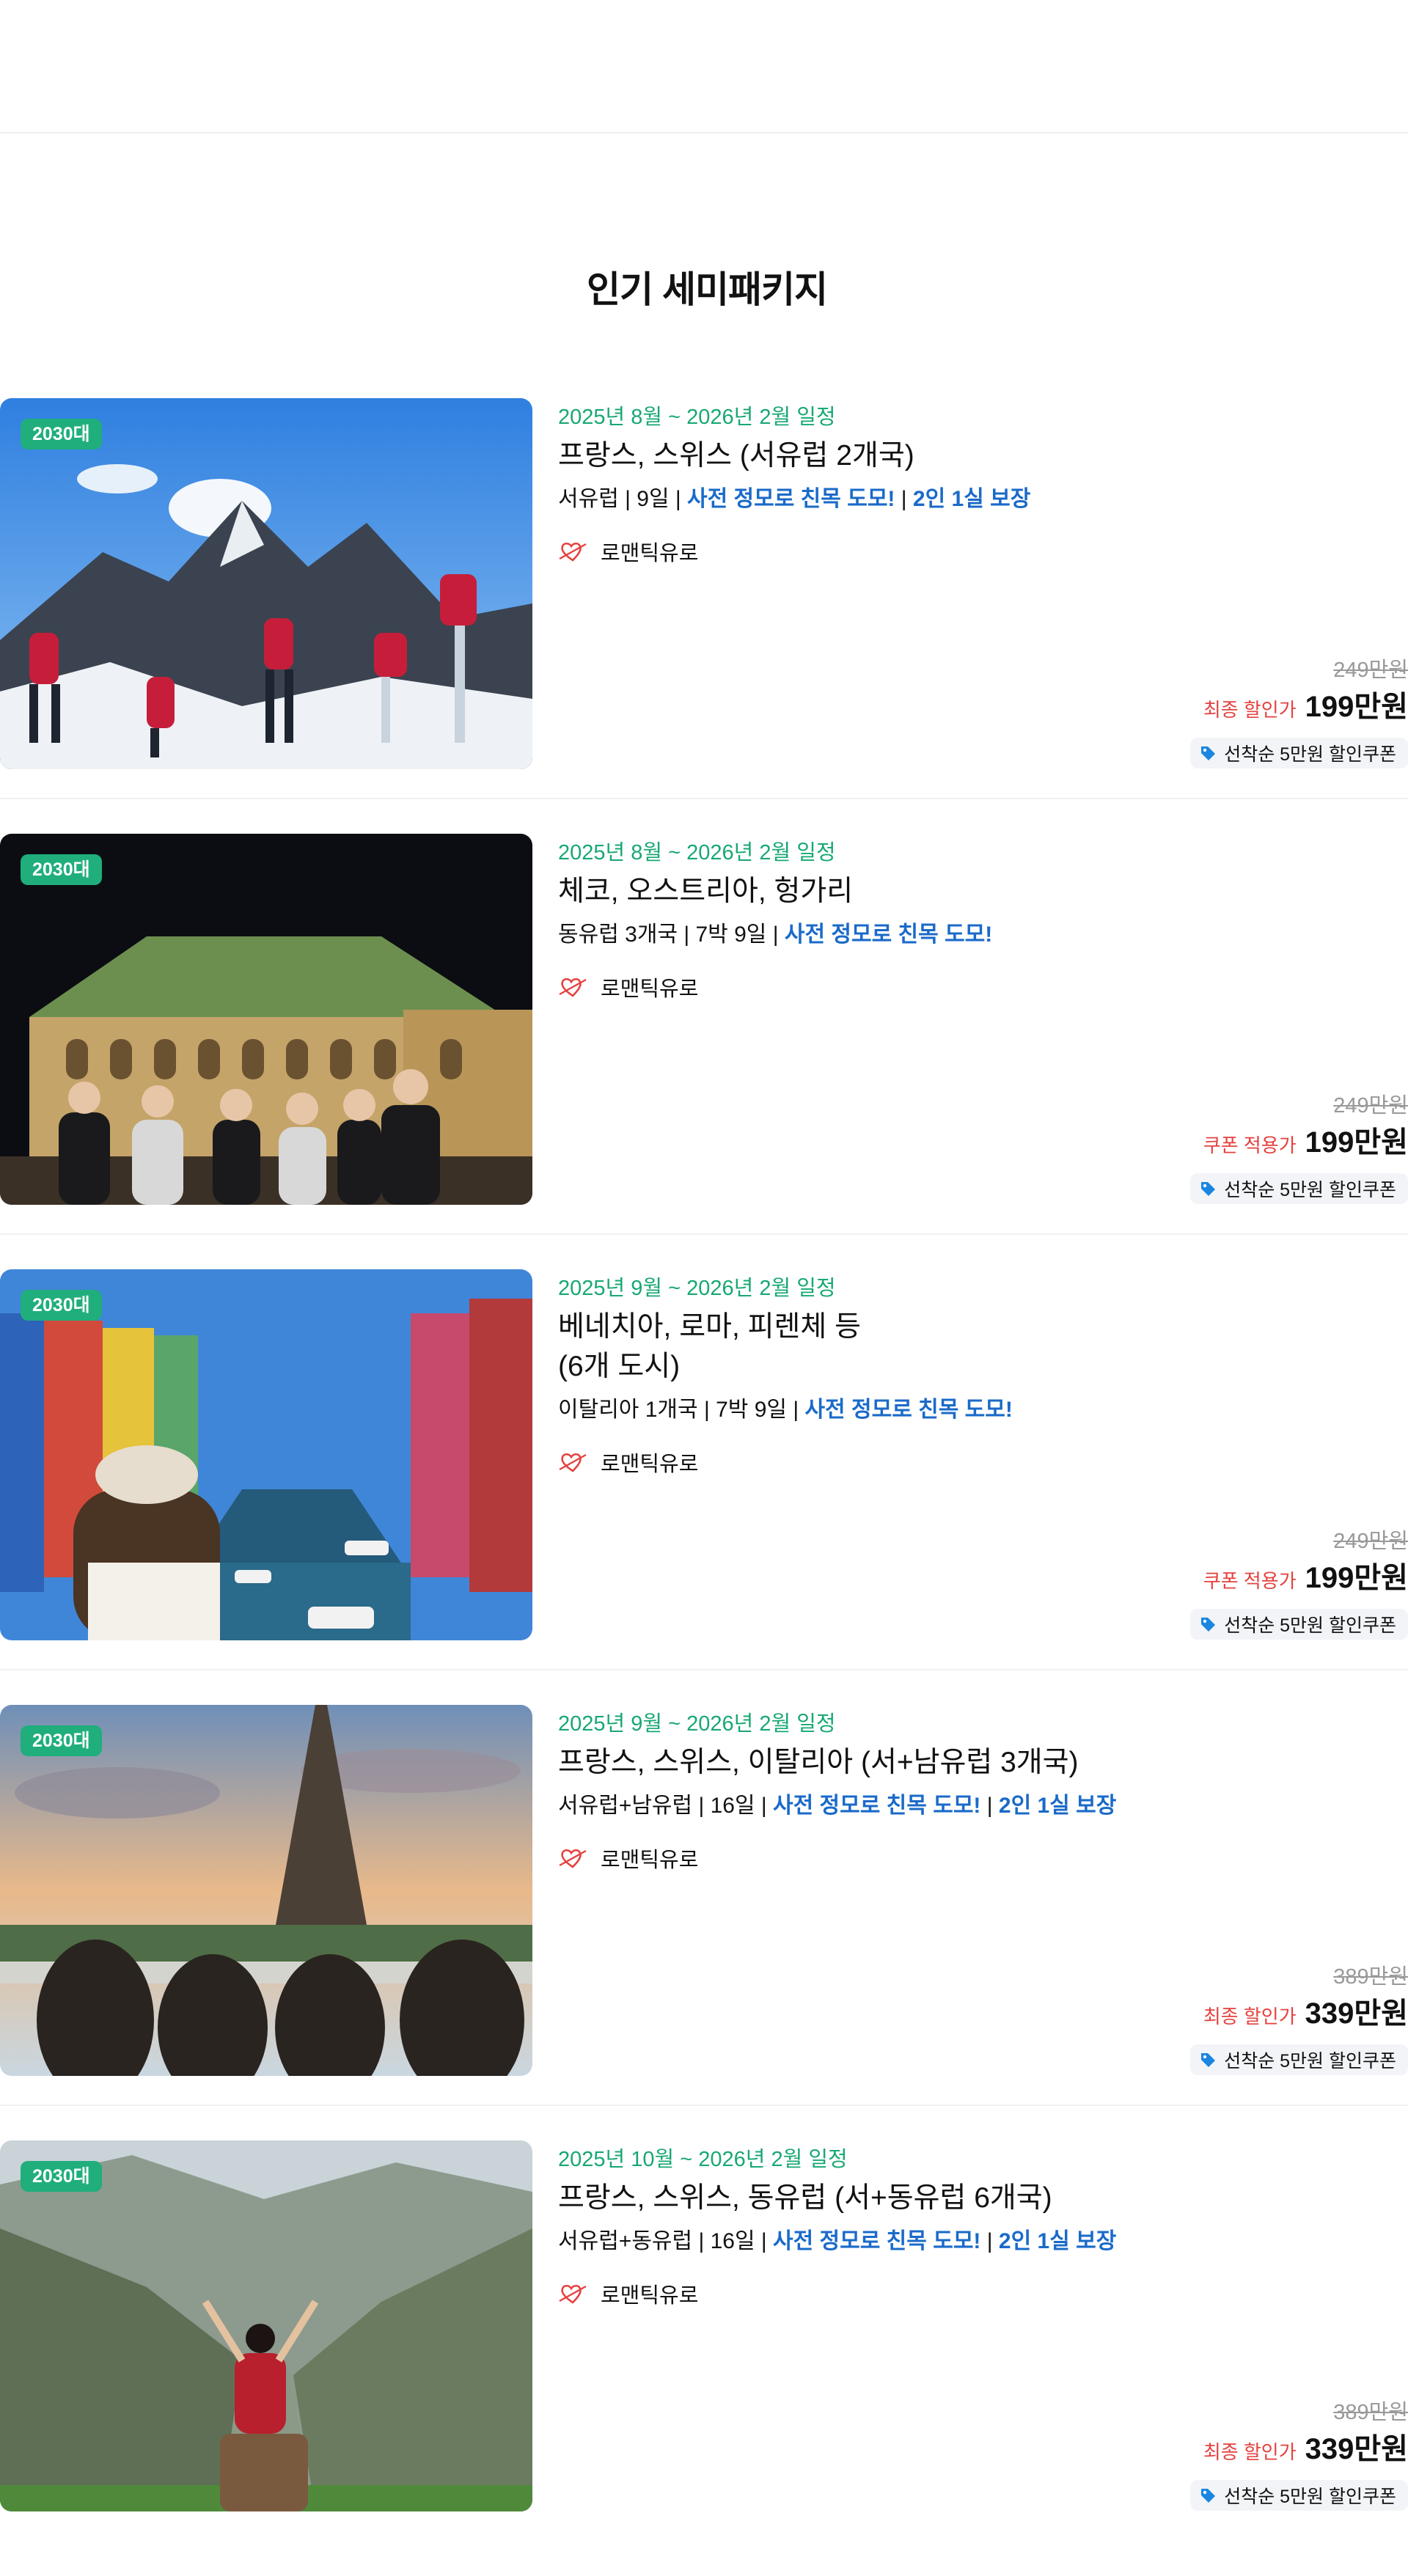 This screenshot has width=1408, height=2576. What do you see at coordinates (709, 1347) in the screenshot?
I see `package-title: 베네치아, 로마, 피렌체 등 (6개 도시)` at bounding box center [709, 1347].